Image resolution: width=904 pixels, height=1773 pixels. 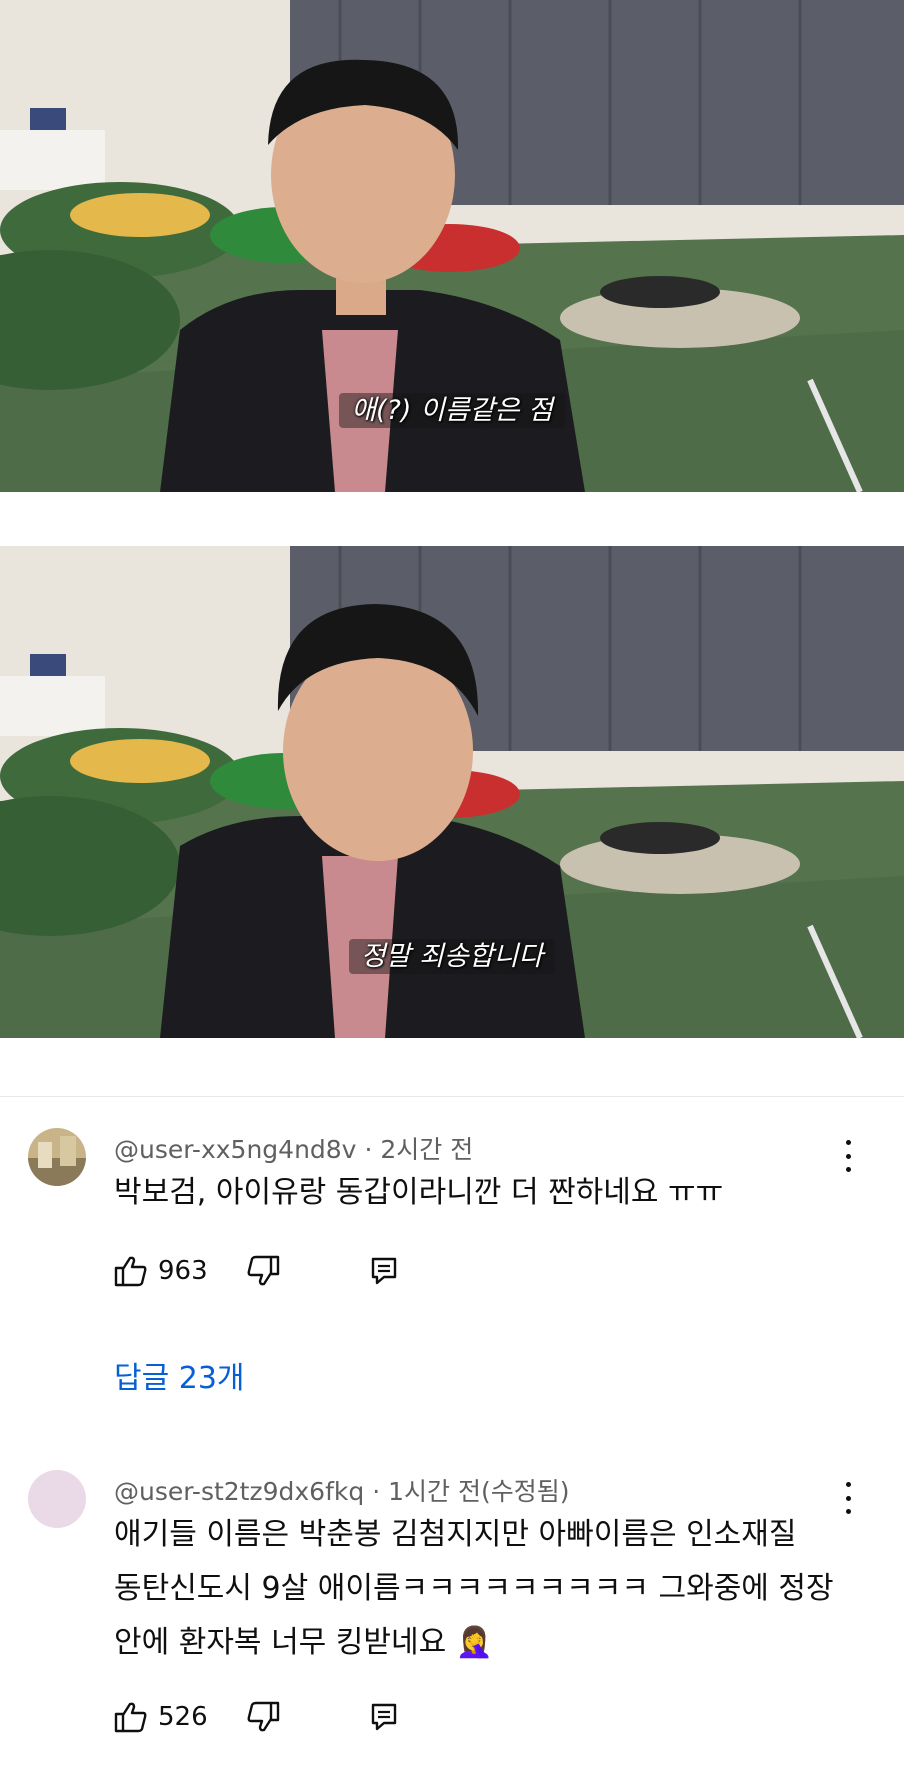 I want to click on like-count: 526, so click(x=183, y=1717).